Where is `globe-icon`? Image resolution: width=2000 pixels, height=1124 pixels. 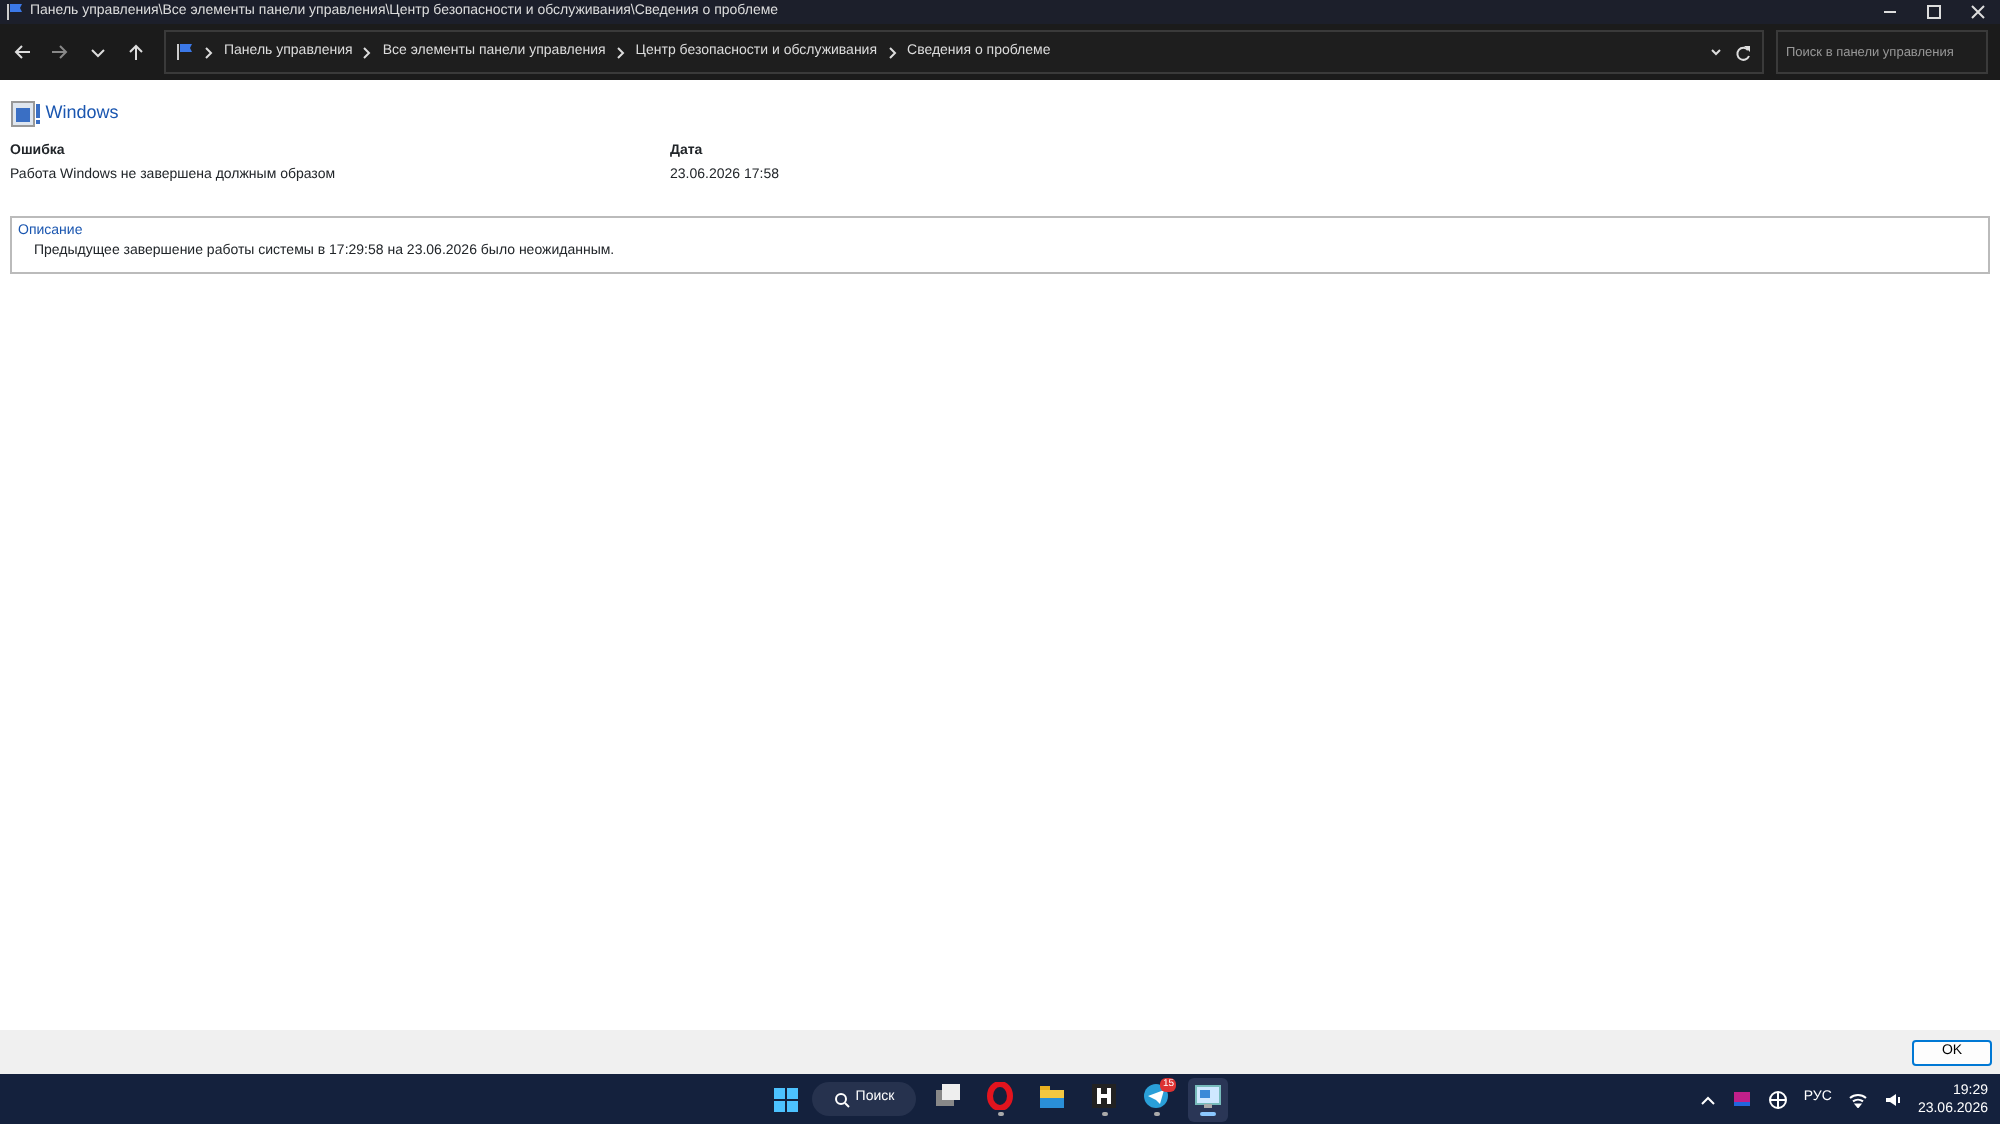 globe-icon is located at coordinates (1777, 1099).